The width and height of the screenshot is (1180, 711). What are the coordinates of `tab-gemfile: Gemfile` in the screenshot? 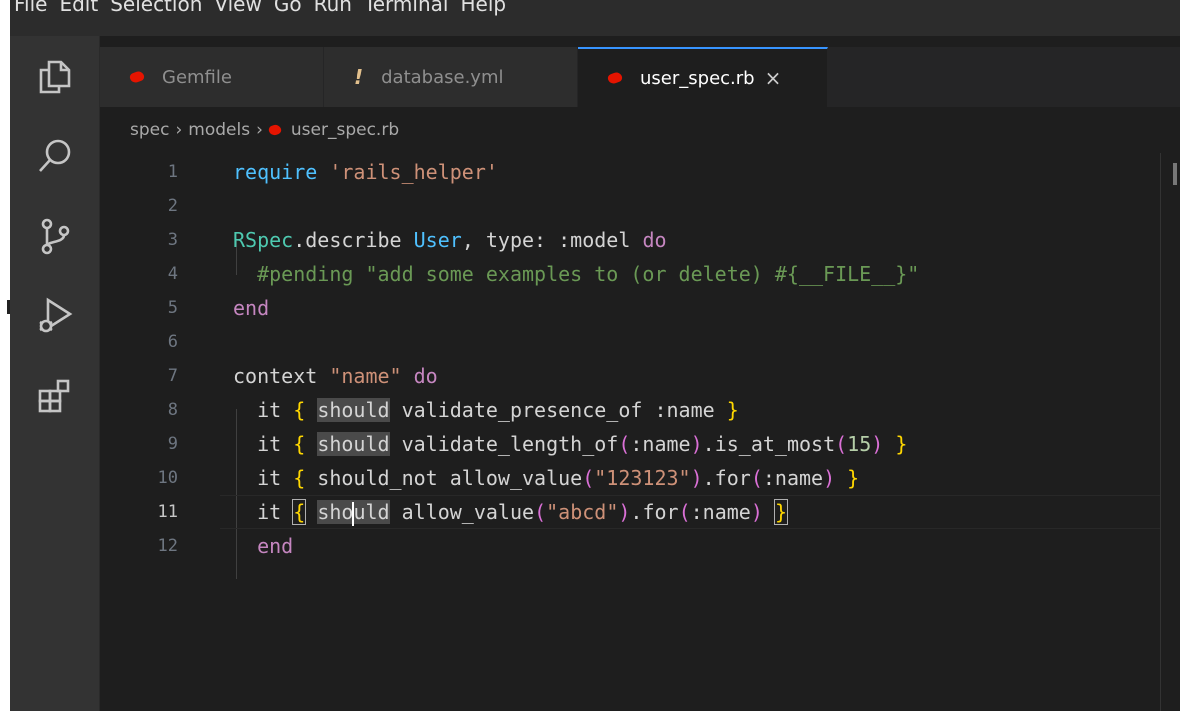 It's located at (212, 77).